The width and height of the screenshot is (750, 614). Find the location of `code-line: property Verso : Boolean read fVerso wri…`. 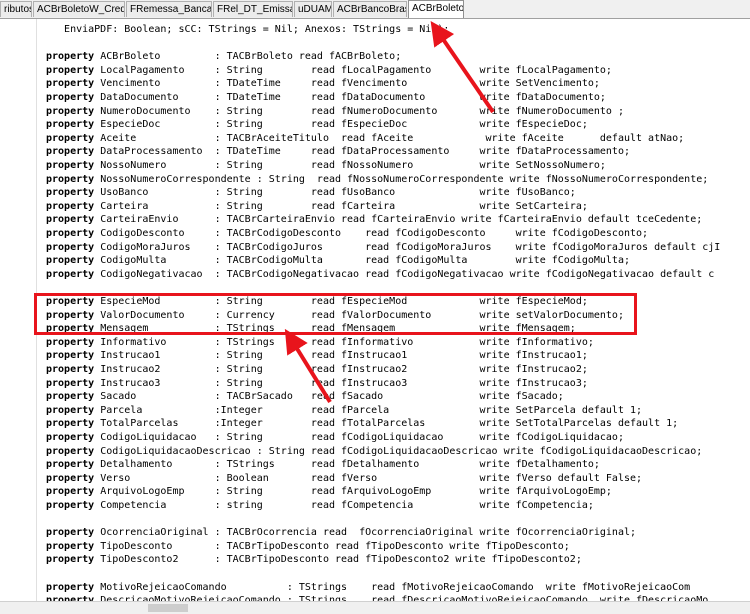

code-line: property Verso : Boolean read fVerso wri… is located at coordinates (344, 479).